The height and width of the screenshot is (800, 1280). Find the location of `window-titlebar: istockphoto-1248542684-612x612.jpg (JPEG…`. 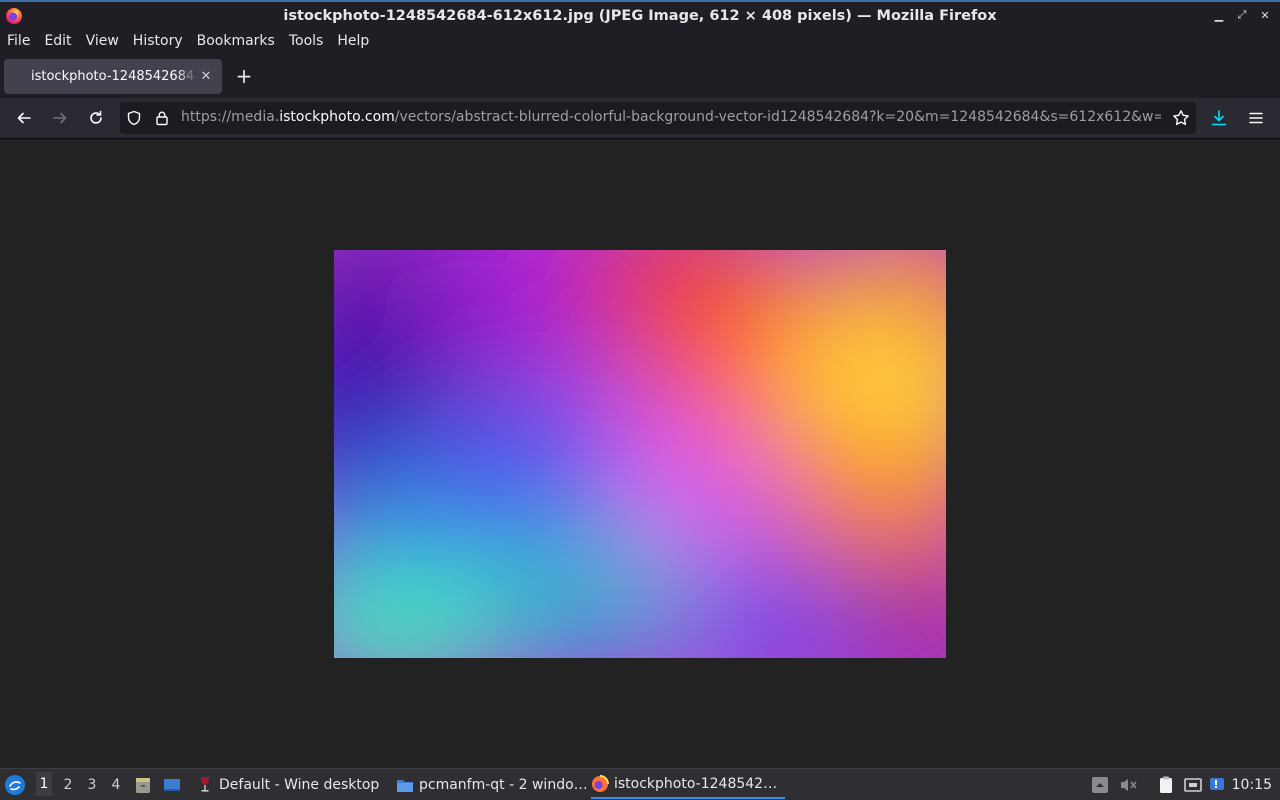

window-titlebar: istockphoto-1248542684-612x612.jpg (JPEG… is located at coordinates (640, 14).